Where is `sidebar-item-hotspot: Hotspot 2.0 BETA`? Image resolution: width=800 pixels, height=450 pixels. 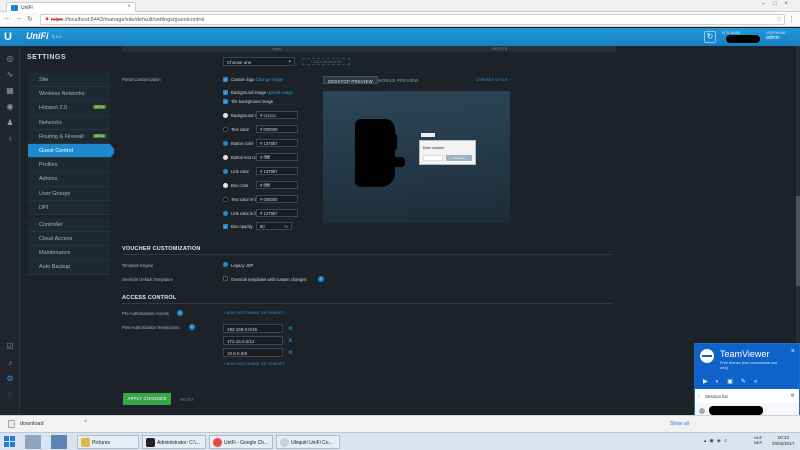 sidebar-item-hotspot: Hotspot 2.0 BETA is located at coordinates (69, 108).